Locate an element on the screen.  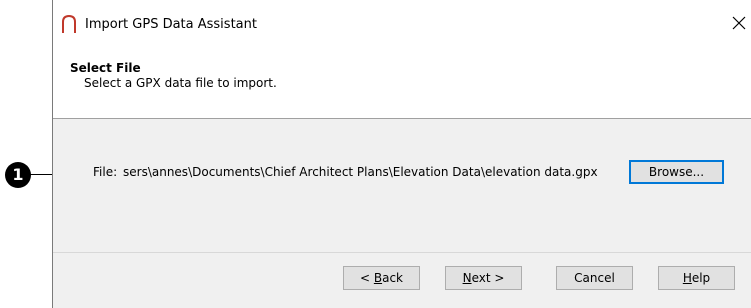
title-bar: Import GPS Data Assistant is located at coordinates (402, 22).